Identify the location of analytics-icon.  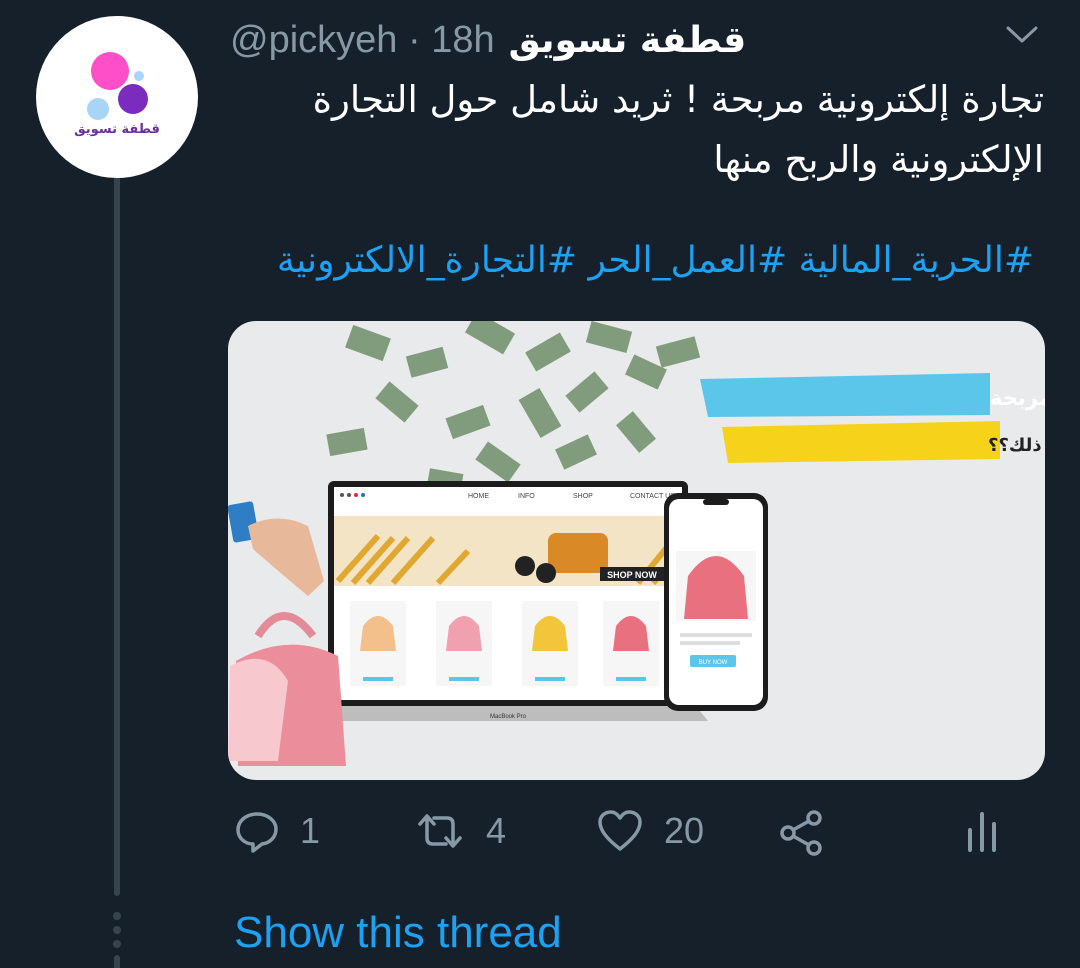
(982, 831).